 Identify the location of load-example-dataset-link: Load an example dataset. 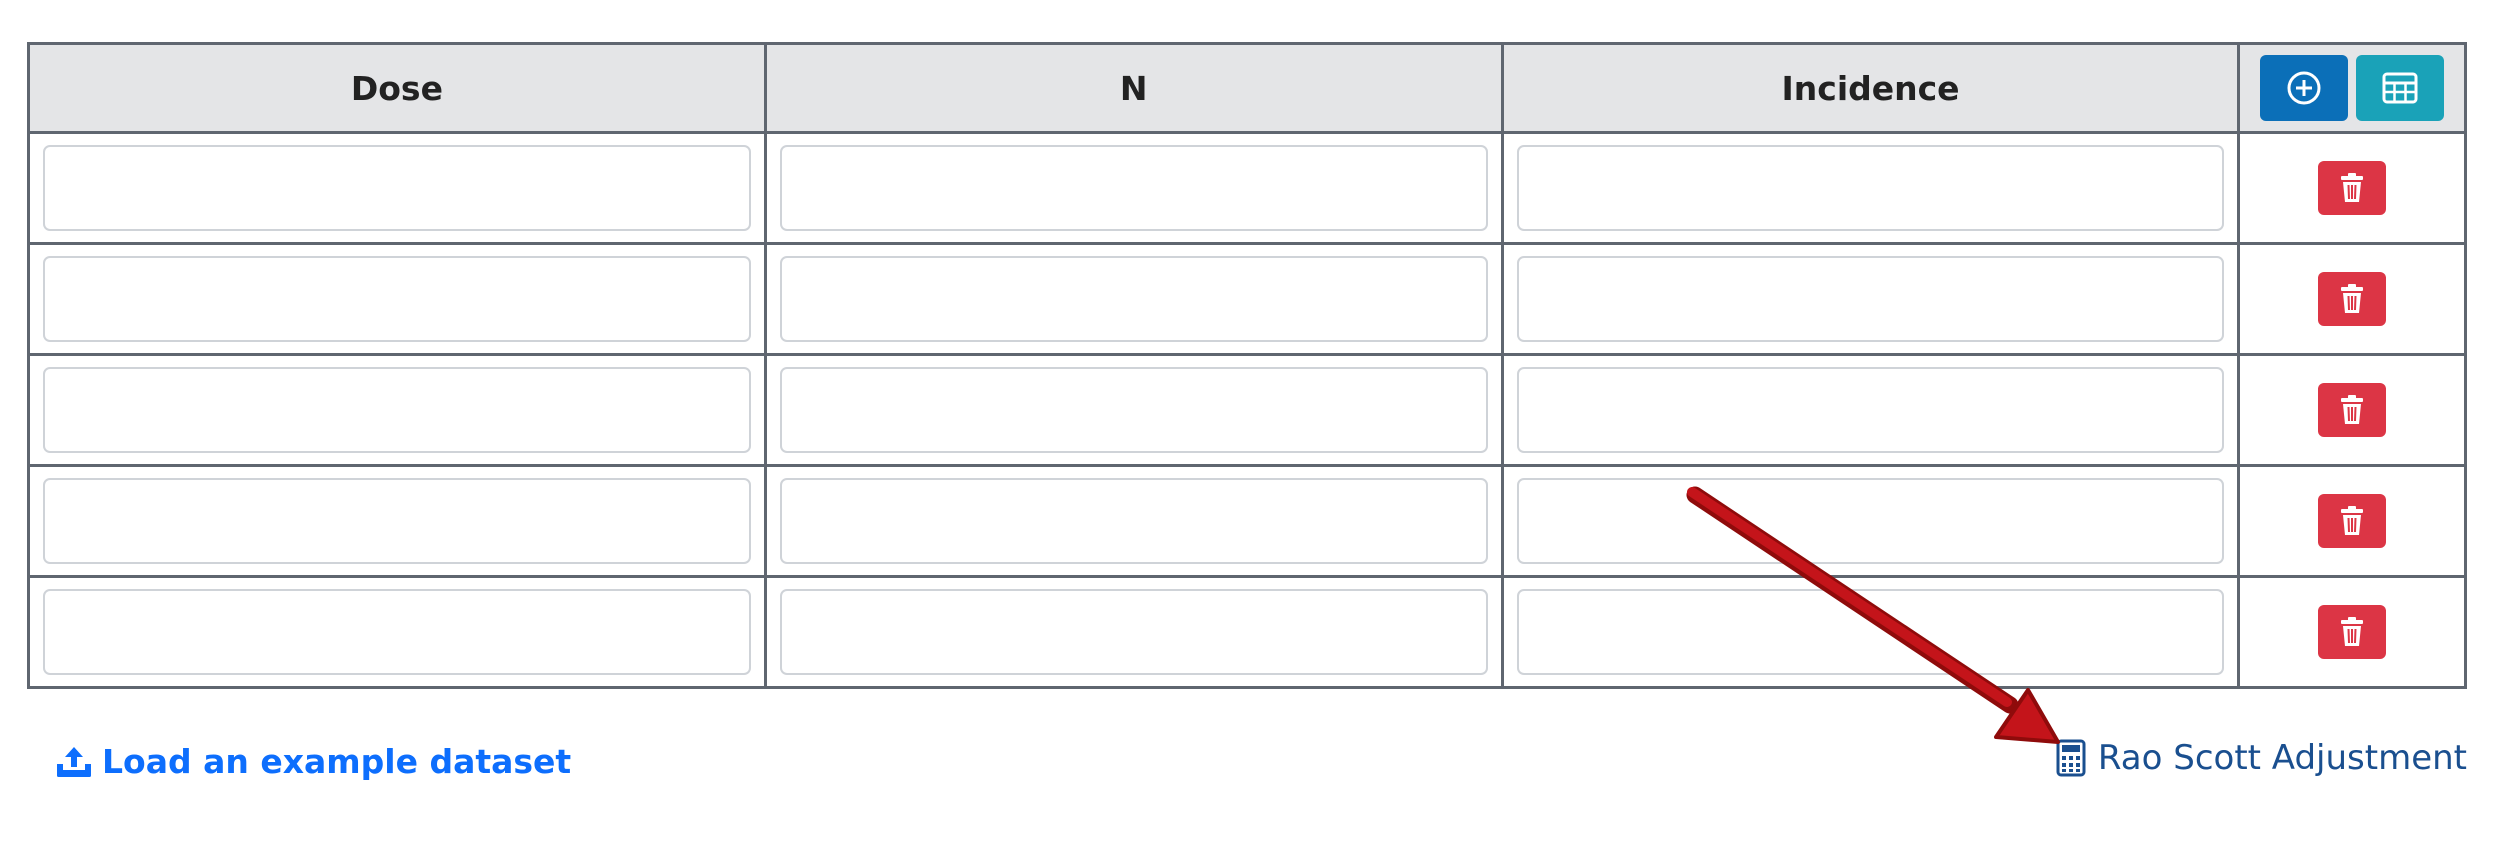
(312, 761).